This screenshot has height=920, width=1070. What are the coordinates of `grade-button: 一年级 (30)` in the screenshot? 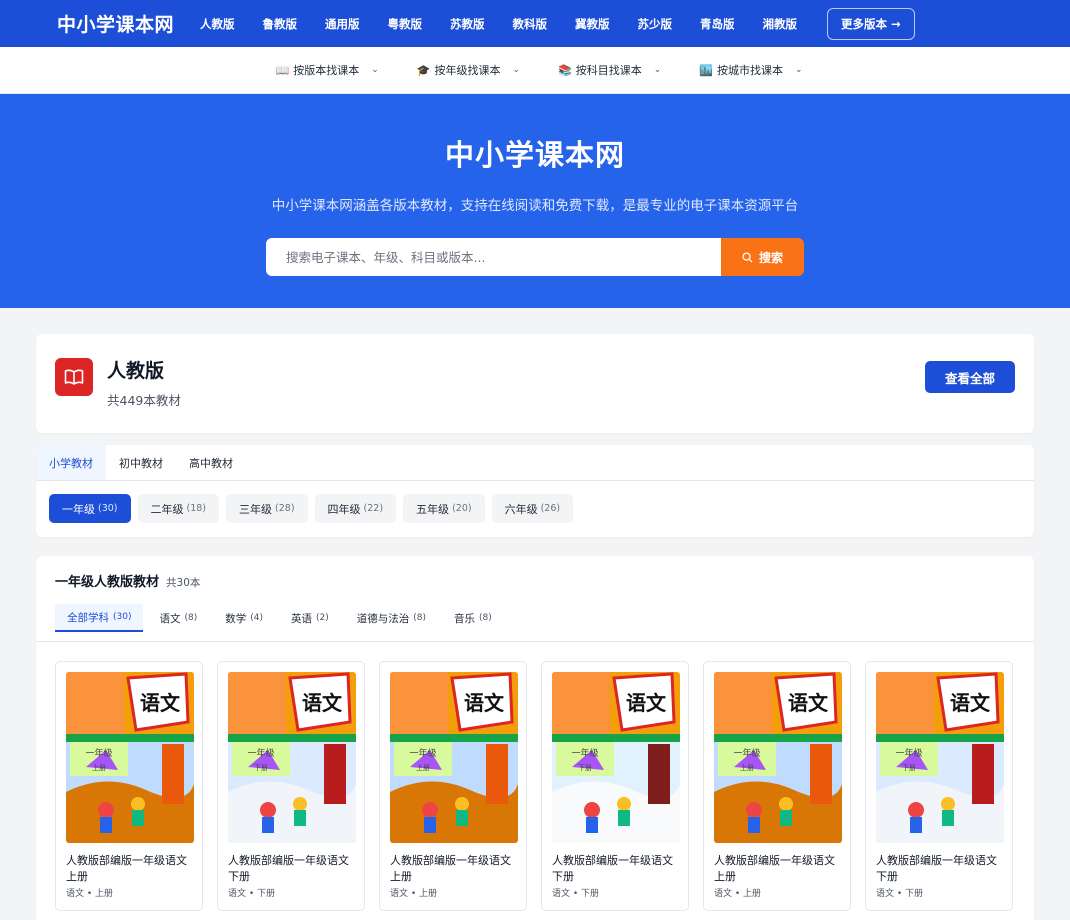 It's located at (90, 508).